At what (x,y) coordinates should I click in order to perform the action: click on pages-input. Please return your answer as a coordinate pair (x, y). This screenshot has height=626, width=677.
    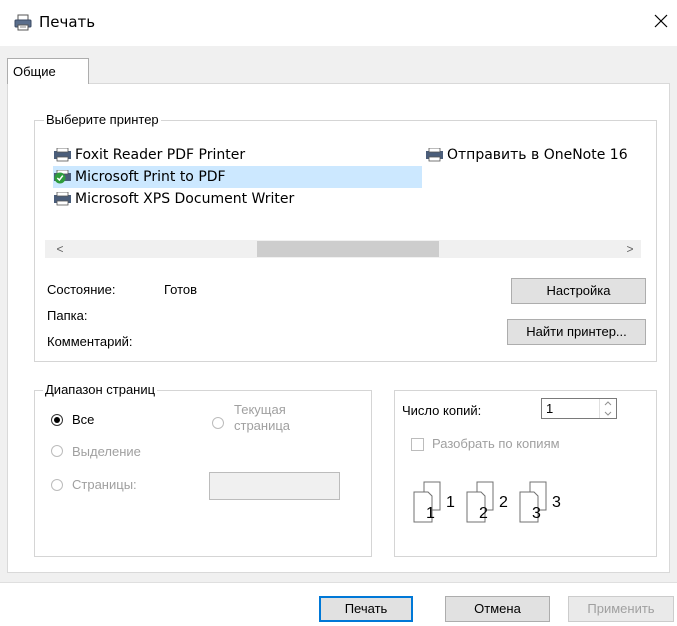
    Looking at the image, I should click on (274, 486).